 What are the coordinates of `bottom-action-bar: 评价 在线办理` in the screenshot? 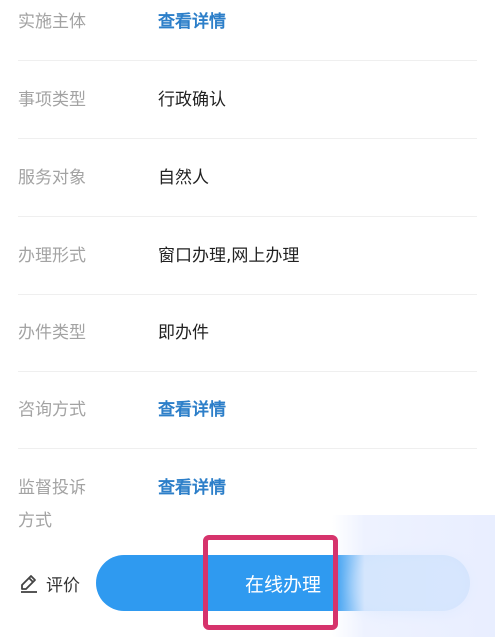 It's located at (247, 585).